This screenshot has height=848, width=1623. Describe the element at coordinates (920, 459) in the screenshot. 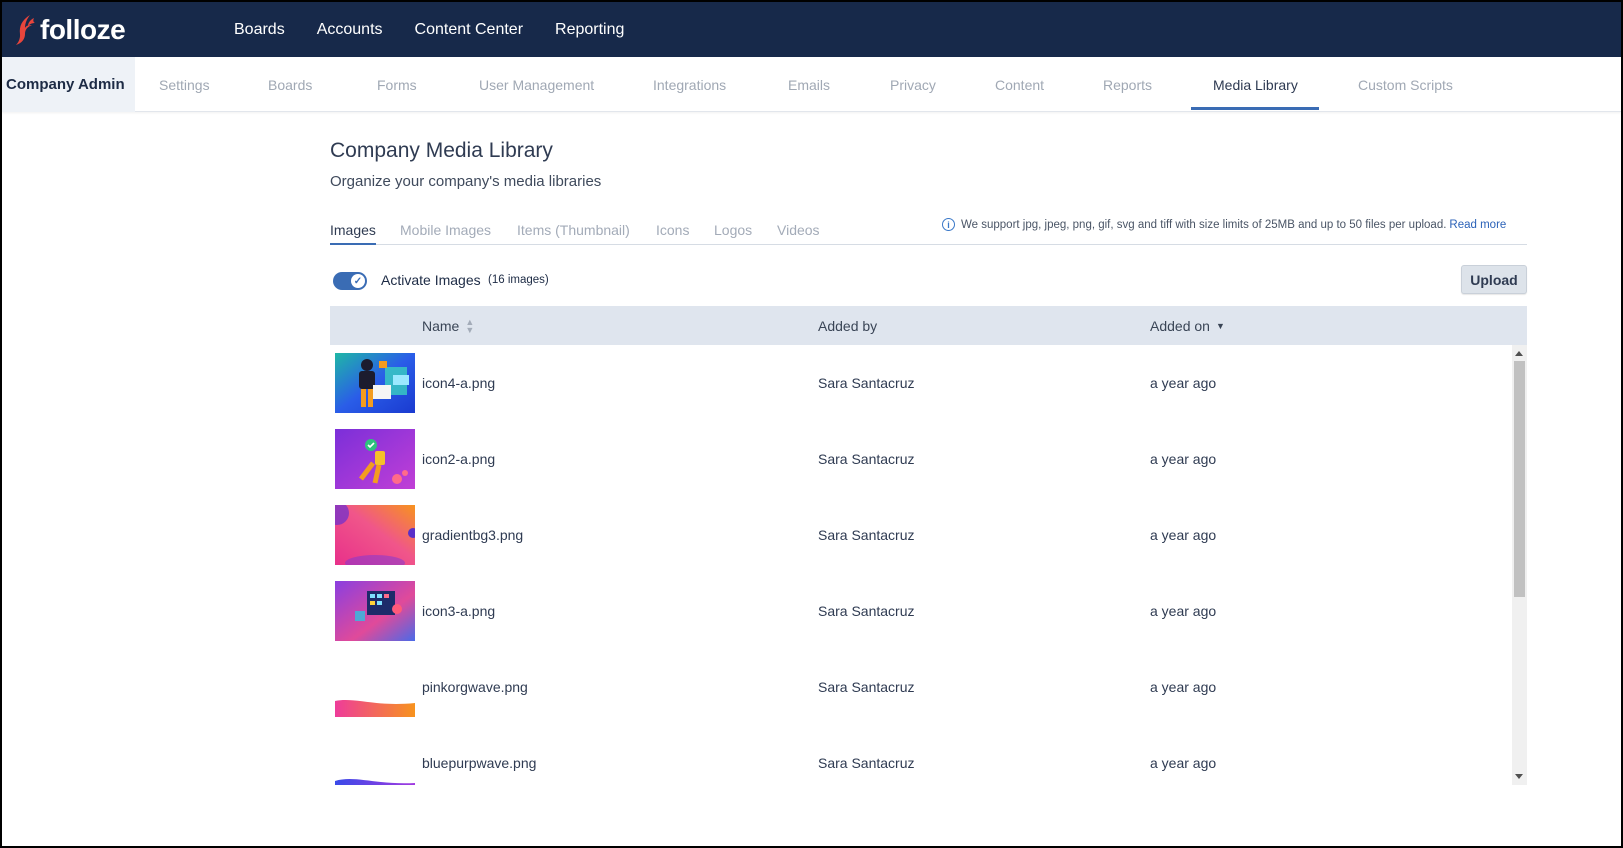

I see `table-row: icon2-a.png Sara Santacruz a year ago` at that location.